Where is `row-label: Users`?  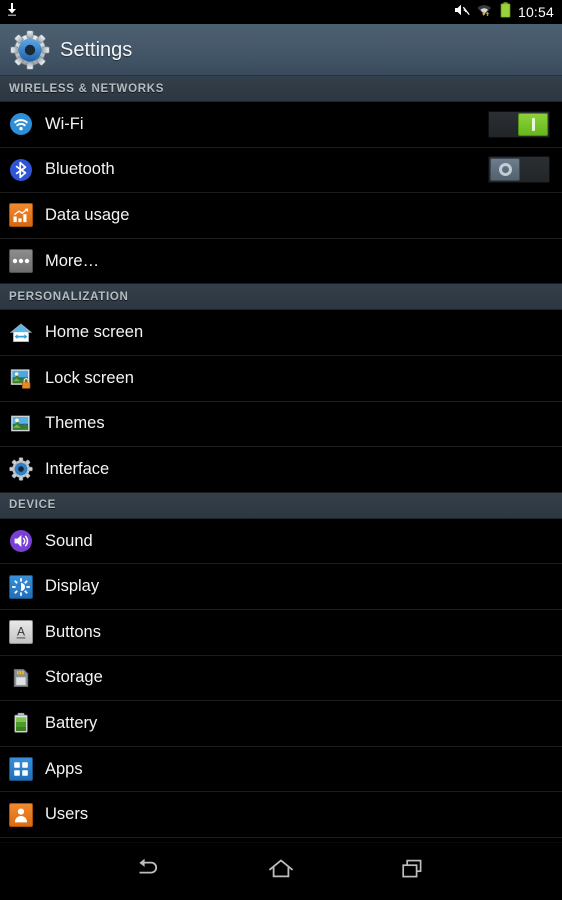 row-label: Users is located at coordinates (67, 814).